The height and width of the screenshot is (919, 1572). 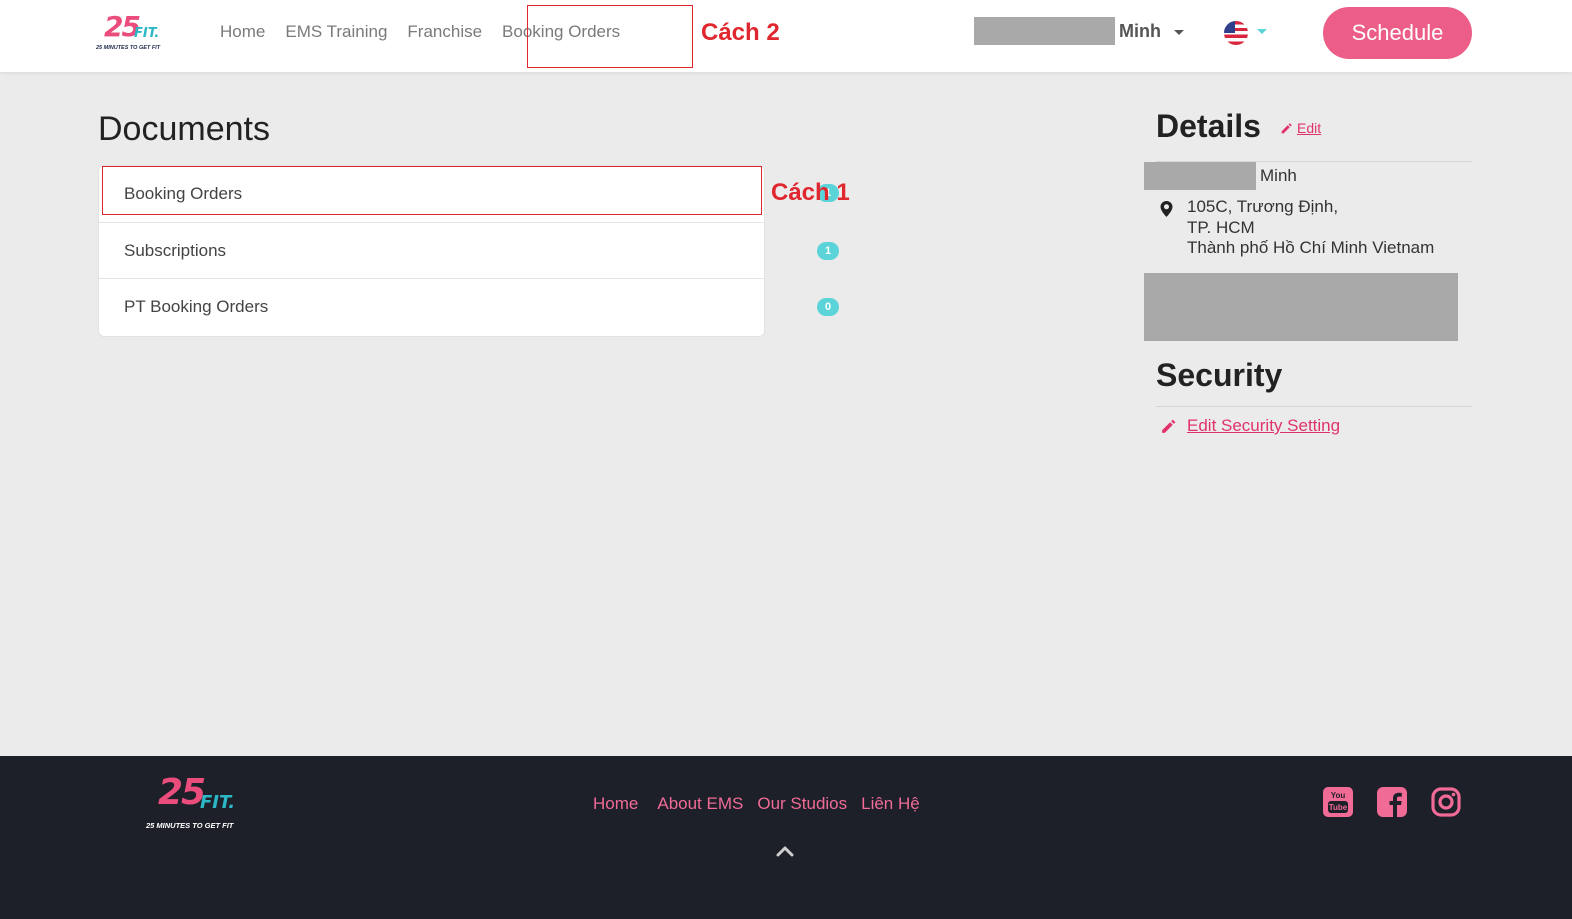 What do you see at coordinates (1208, 126) in the screenshot?
I see `details-title: Details` at bounding box center [1208, 126].